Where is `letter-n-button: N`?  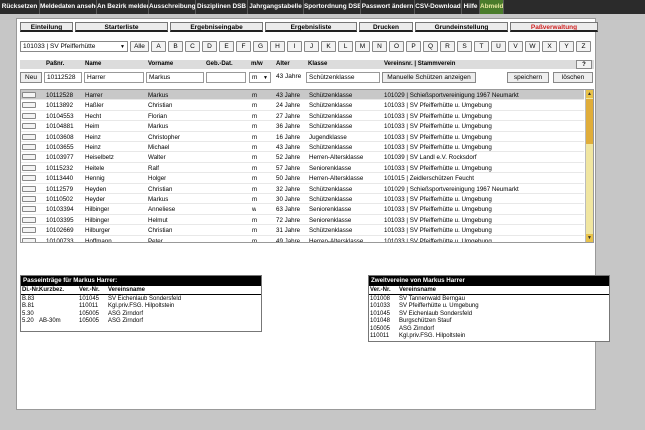
letter-n-button: N is located at coordinates (379, 46).